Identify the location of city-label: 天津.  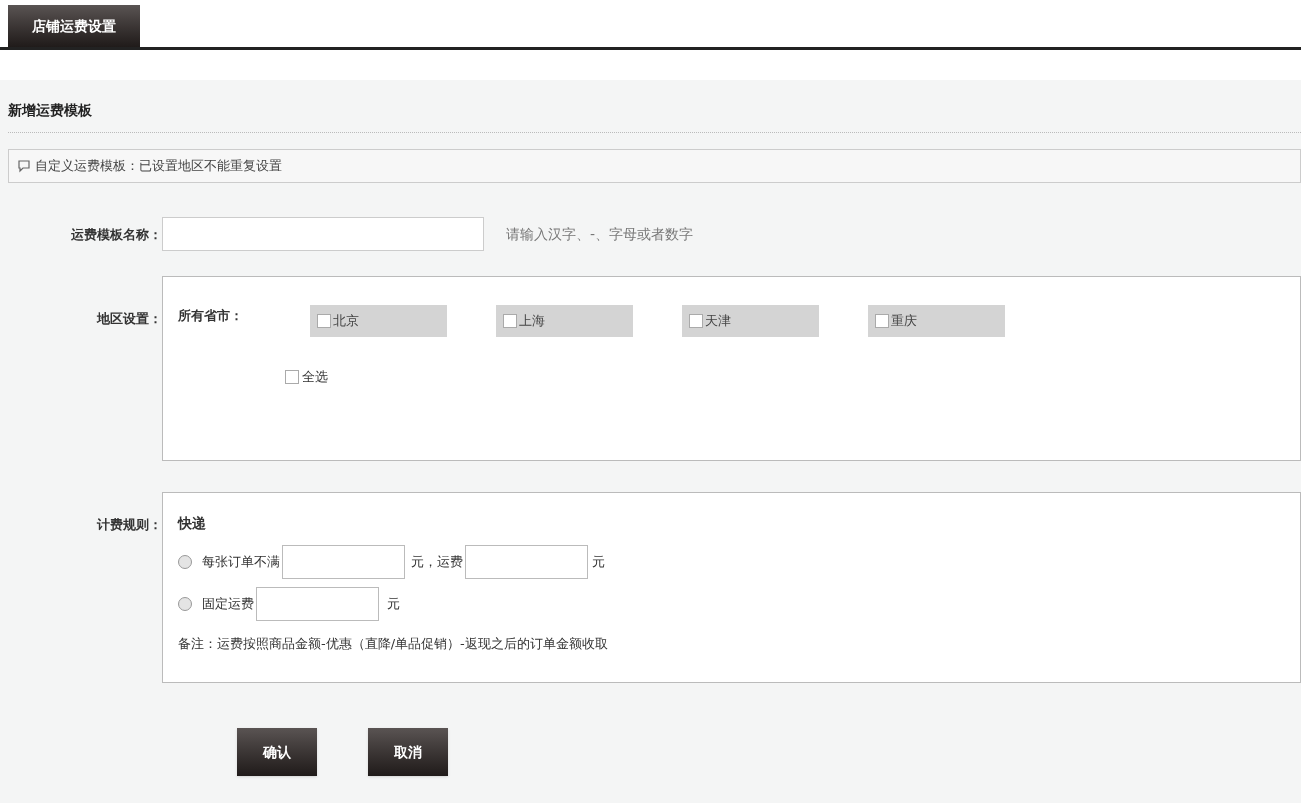
(718, 321).